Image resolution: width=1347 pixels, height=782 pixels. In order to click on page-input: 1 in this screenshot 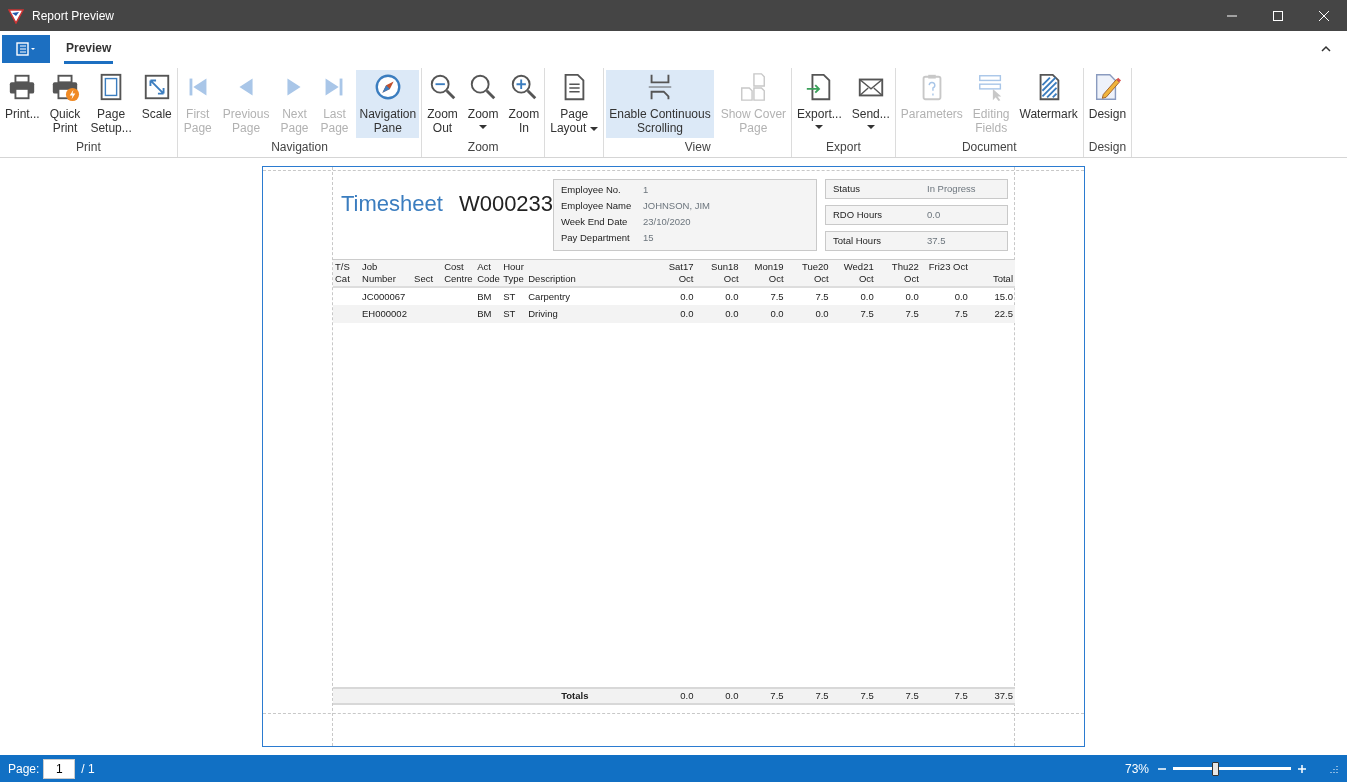, I will do `click(59, 768)`.